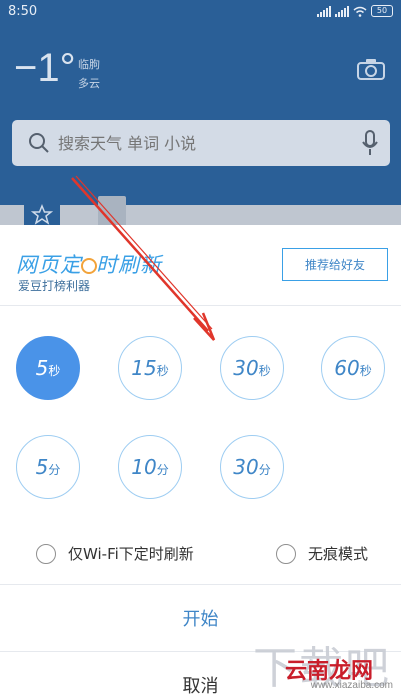 The height and width of the screenshot is (694, 401). What do you see at coordinates (338, 554) in the screenshot?
I see `incognito-label: 无痕模式` at bounding box center [338, 554].